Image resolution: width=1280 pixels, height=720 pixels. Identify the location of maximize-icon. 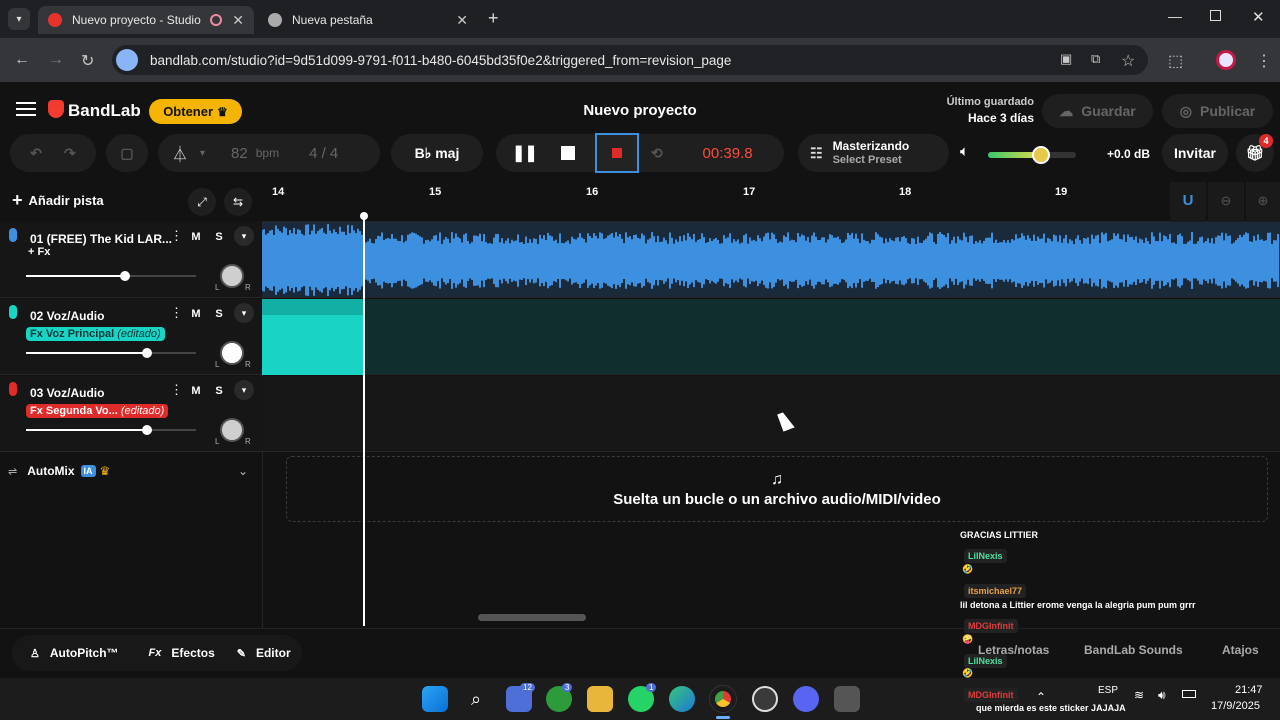
(1215, 15).